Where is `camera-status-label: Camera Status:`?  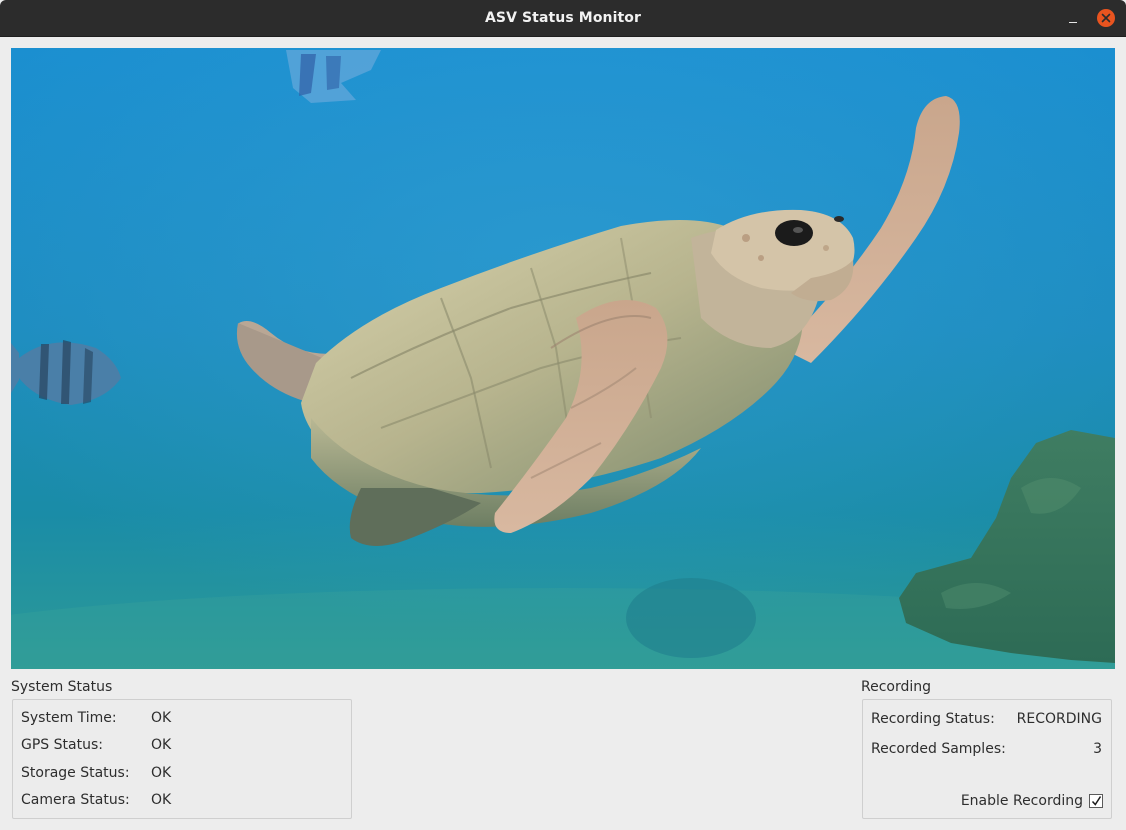
camera-status-label: Camera Status: is located at coordinates (75, 800).